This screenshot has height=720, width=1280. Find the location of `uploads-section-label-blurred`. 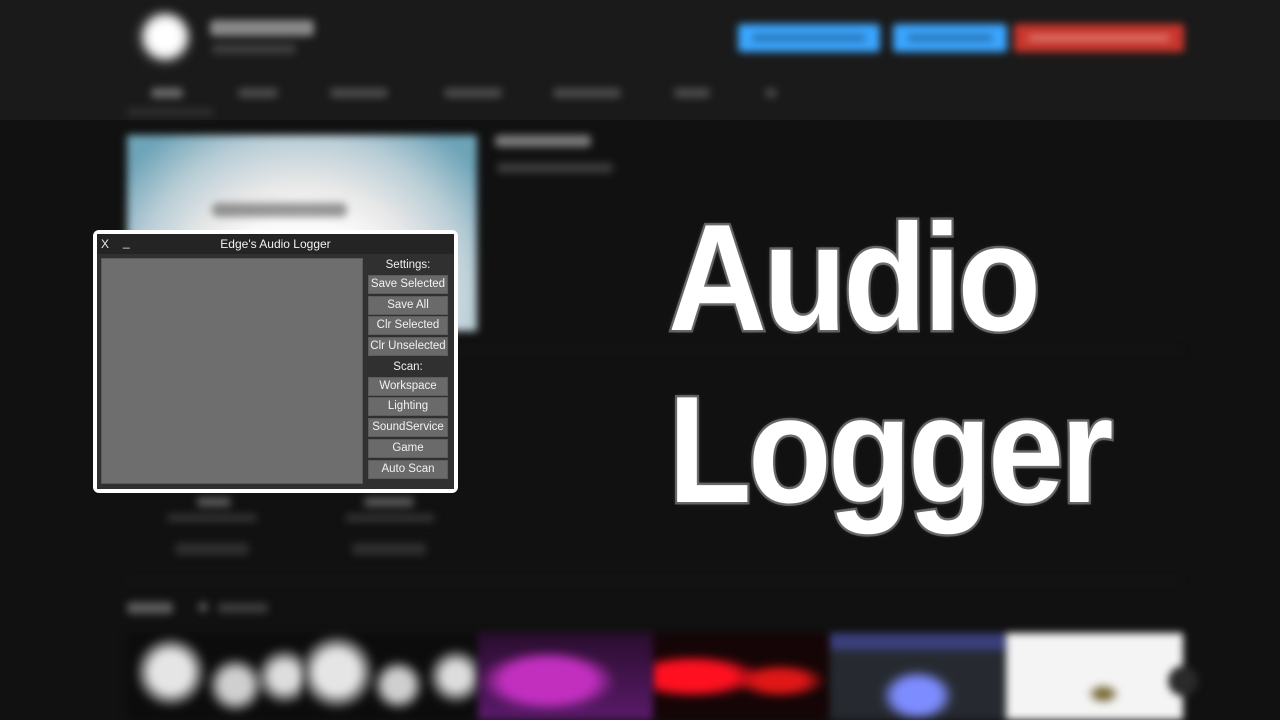

uploads-section-label-blurred is located at coordinates (150, 608).